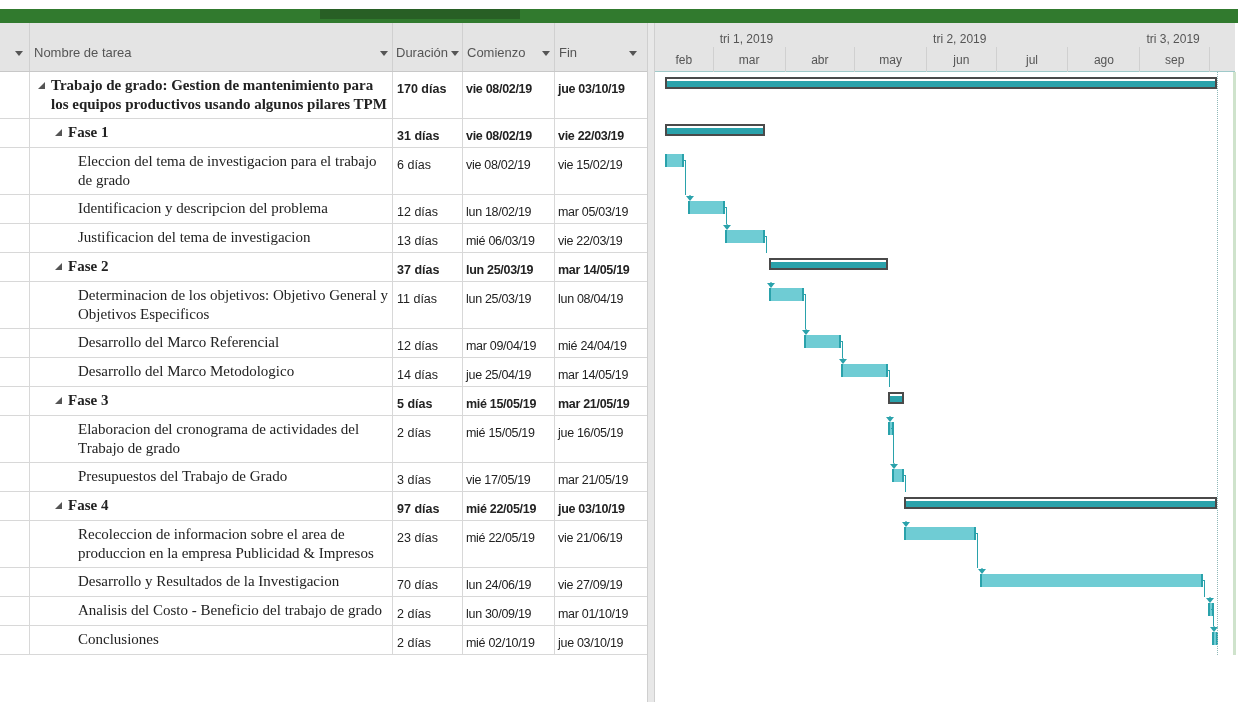  I want to click on task-name: Recoleccion de informacion sobre el area de produccion en la empresa Publicidad & Impresos, so click(226, 544).